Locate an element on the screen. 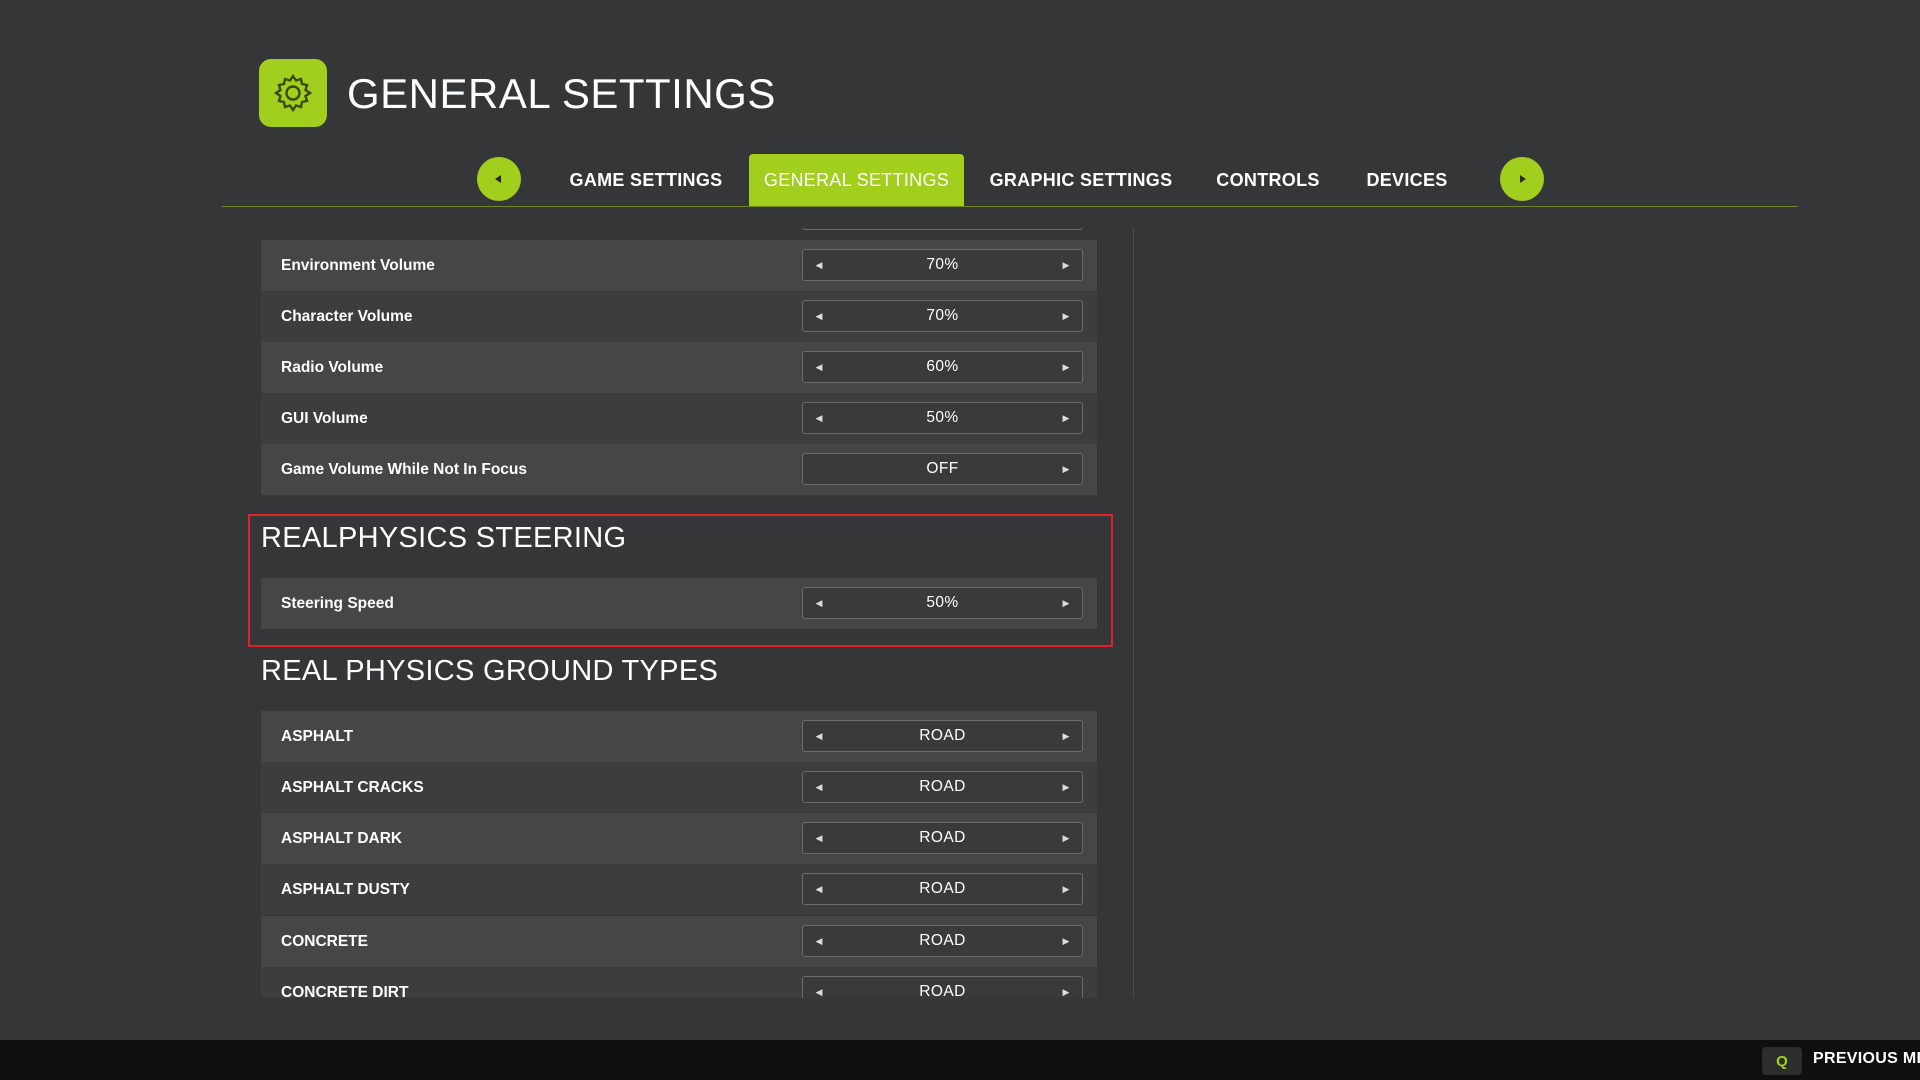  setting-row-steering-speed: Steering Speed ◀ 50% ▶ is located at coordinates (679, 603).